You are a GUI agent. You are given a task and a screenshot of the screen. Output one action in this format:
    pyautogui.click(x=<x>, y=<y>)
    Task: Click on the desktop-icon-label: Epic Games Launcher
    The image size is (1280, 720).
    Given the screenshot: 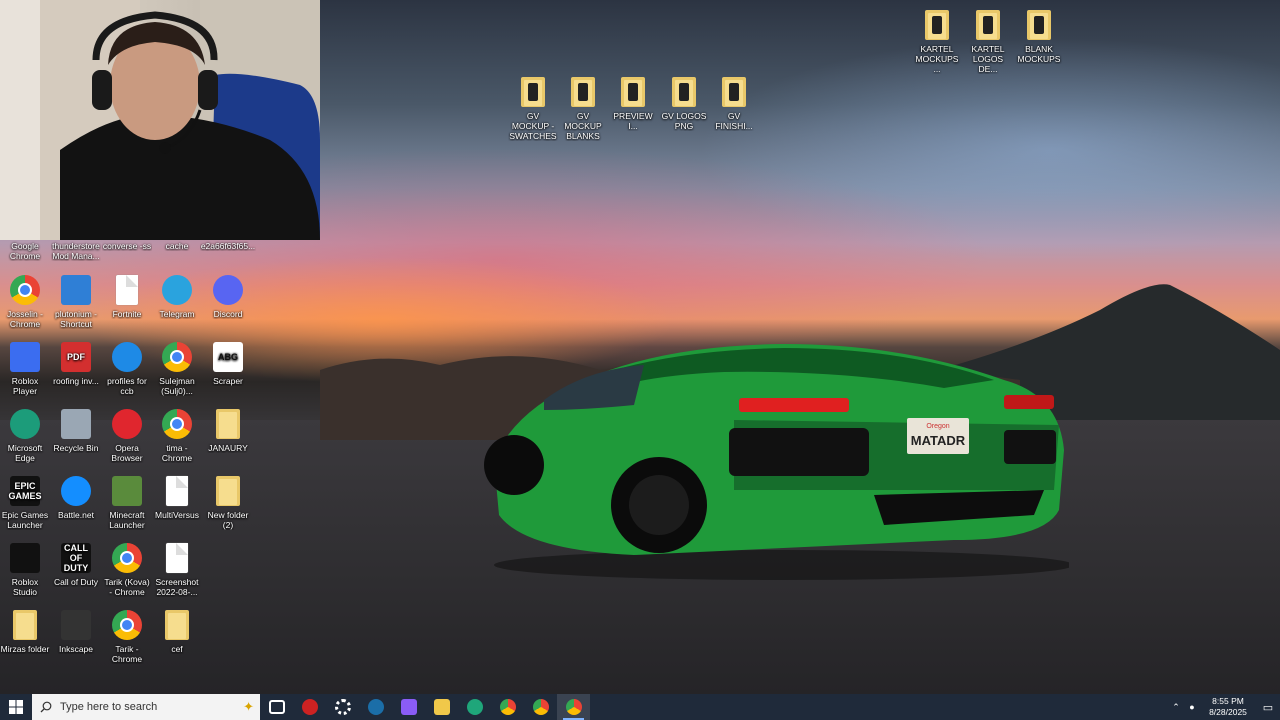 What is the action you would take?
    pyautogui.click(x=25, y=520)
    